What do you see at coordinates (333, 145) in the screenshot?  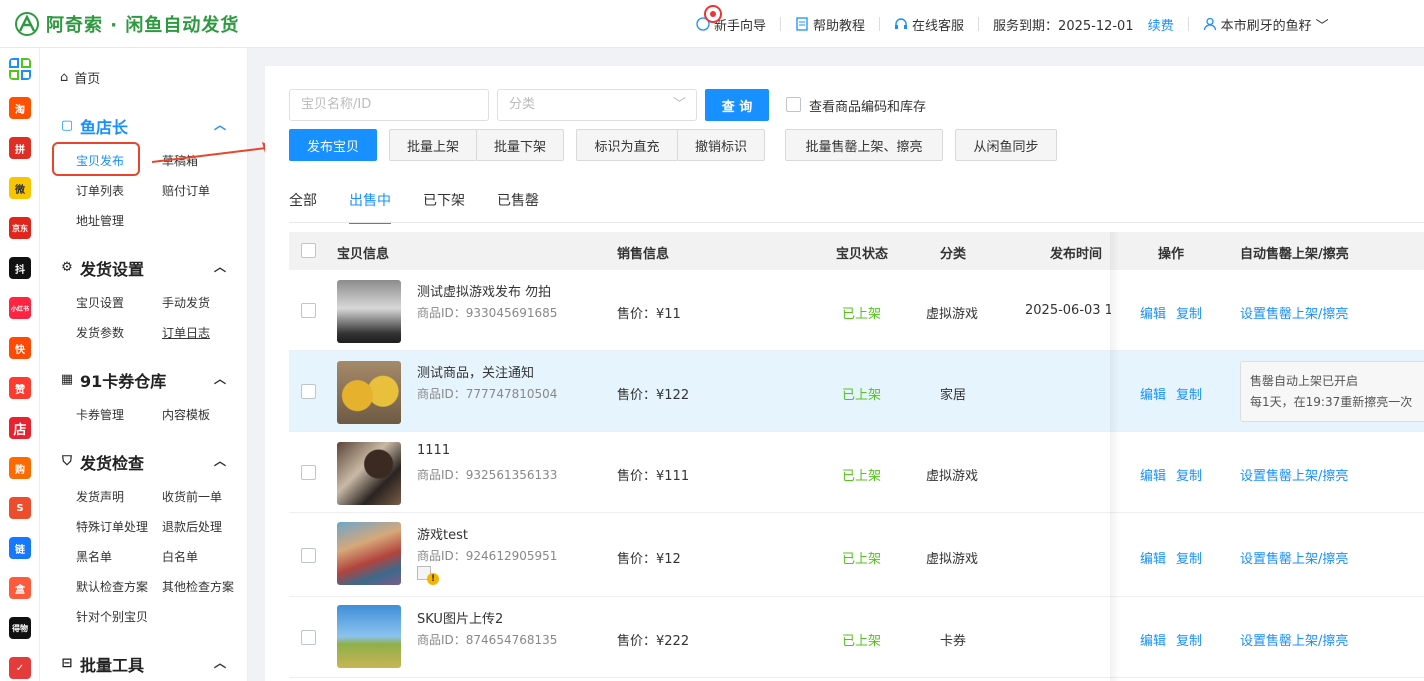 I see `publish-item-button: 发布宝贝` at bounding box center [333, 145].